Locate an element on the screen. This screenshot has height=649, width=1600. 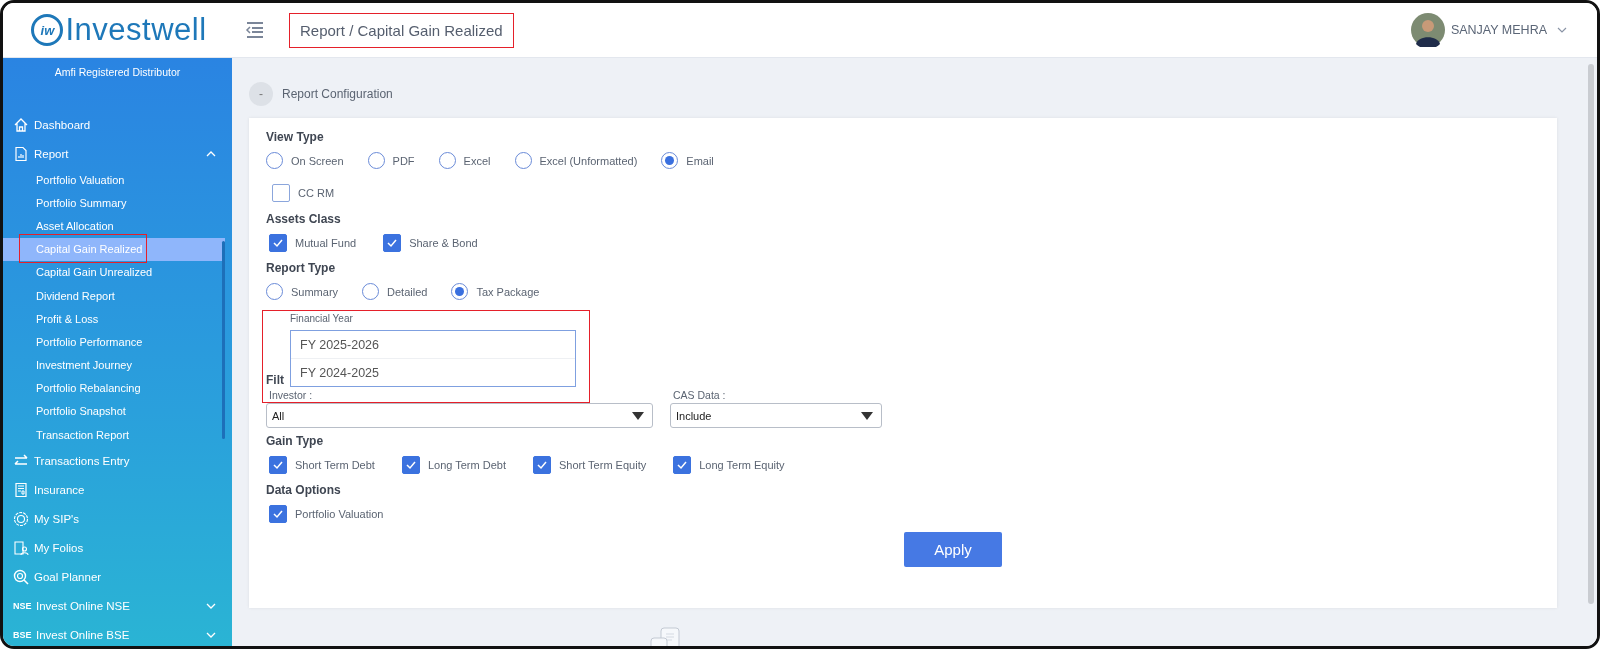
sidebar-item: Transactions Entry is located at coordinates (117, 461).